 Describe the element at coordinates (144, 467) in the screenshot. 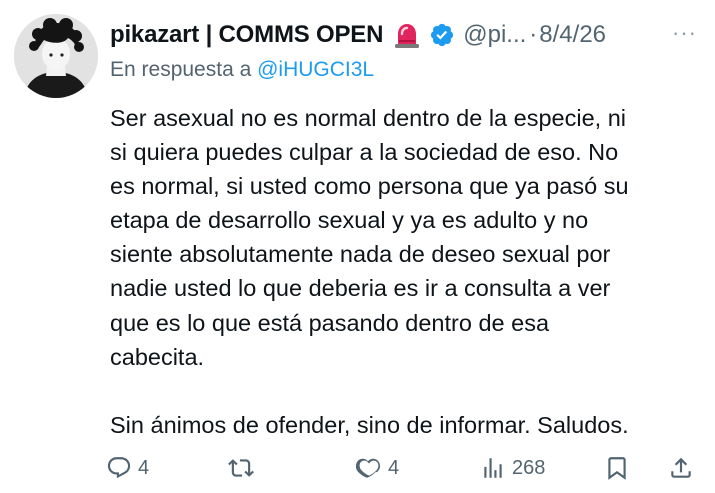

I see `reply-count: 4` at that location.